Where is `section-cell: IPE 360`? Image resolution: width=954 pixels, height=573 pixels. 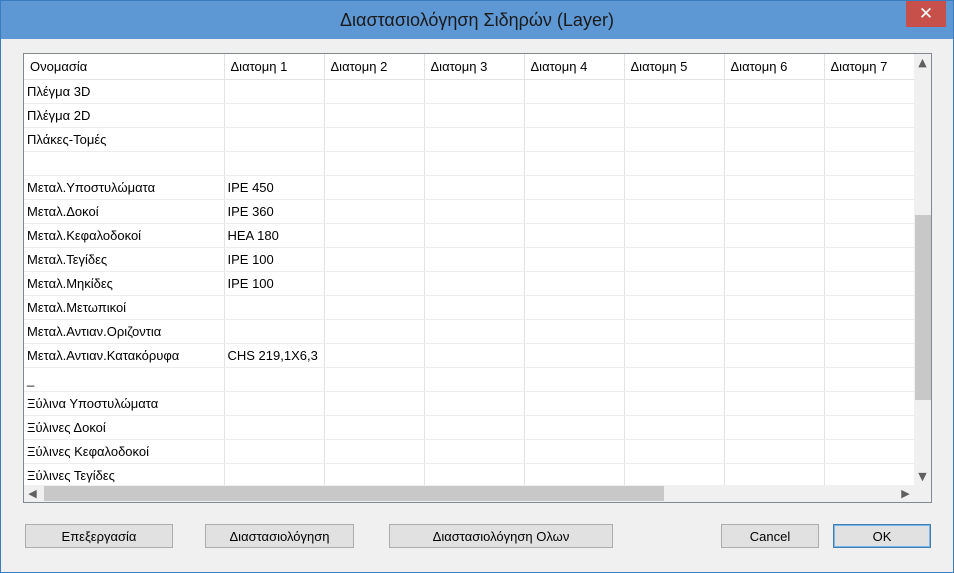 section-cell: IPE 360 is located at coordinates (274, 211).